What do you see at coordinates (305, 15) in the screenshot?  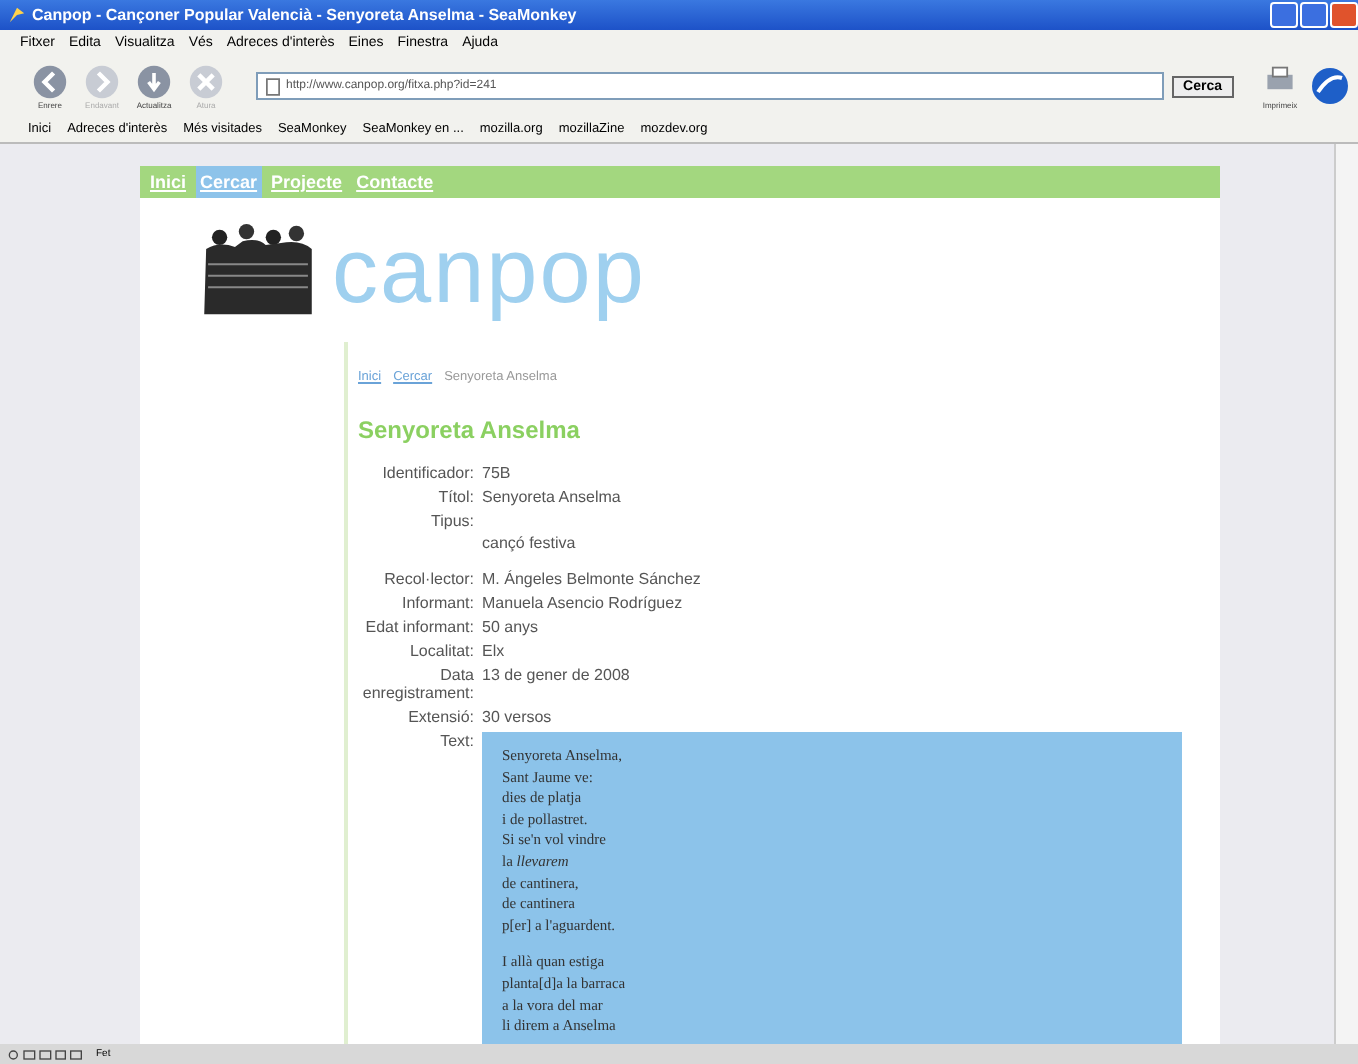 I see `window-title: Canpop - Cançoner Popular Valencià - Senyoreta Anselma - SeaMonkey` at bounding box center [305, 15].